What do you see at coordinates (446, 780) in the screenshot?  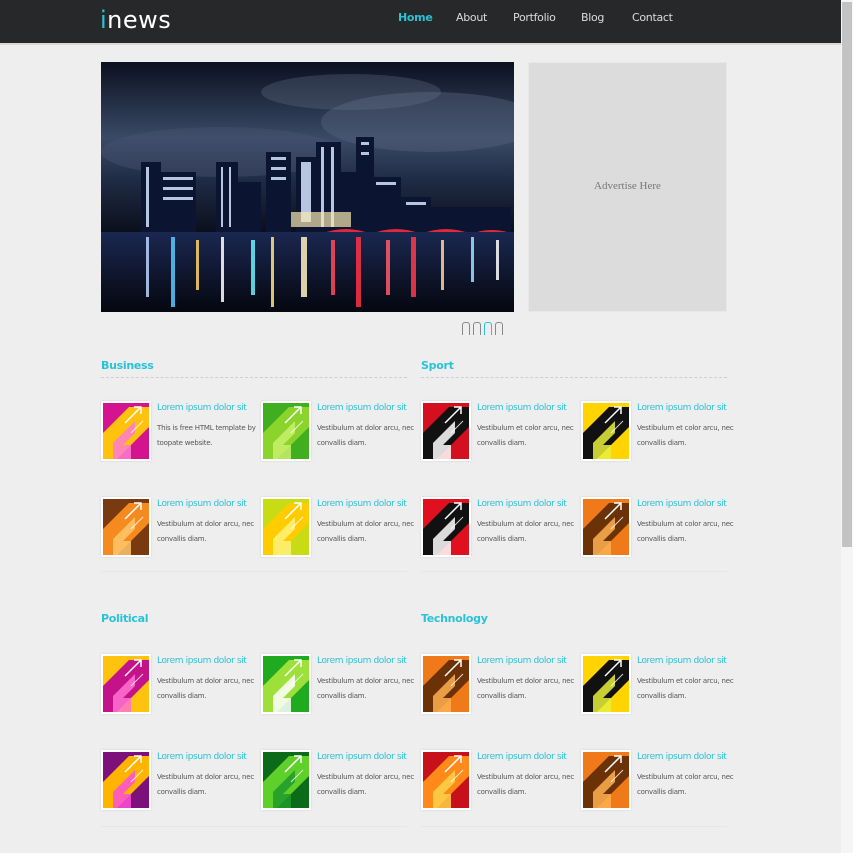 I see `red-orange-arrow-icon` at bounding box center [446, 780].